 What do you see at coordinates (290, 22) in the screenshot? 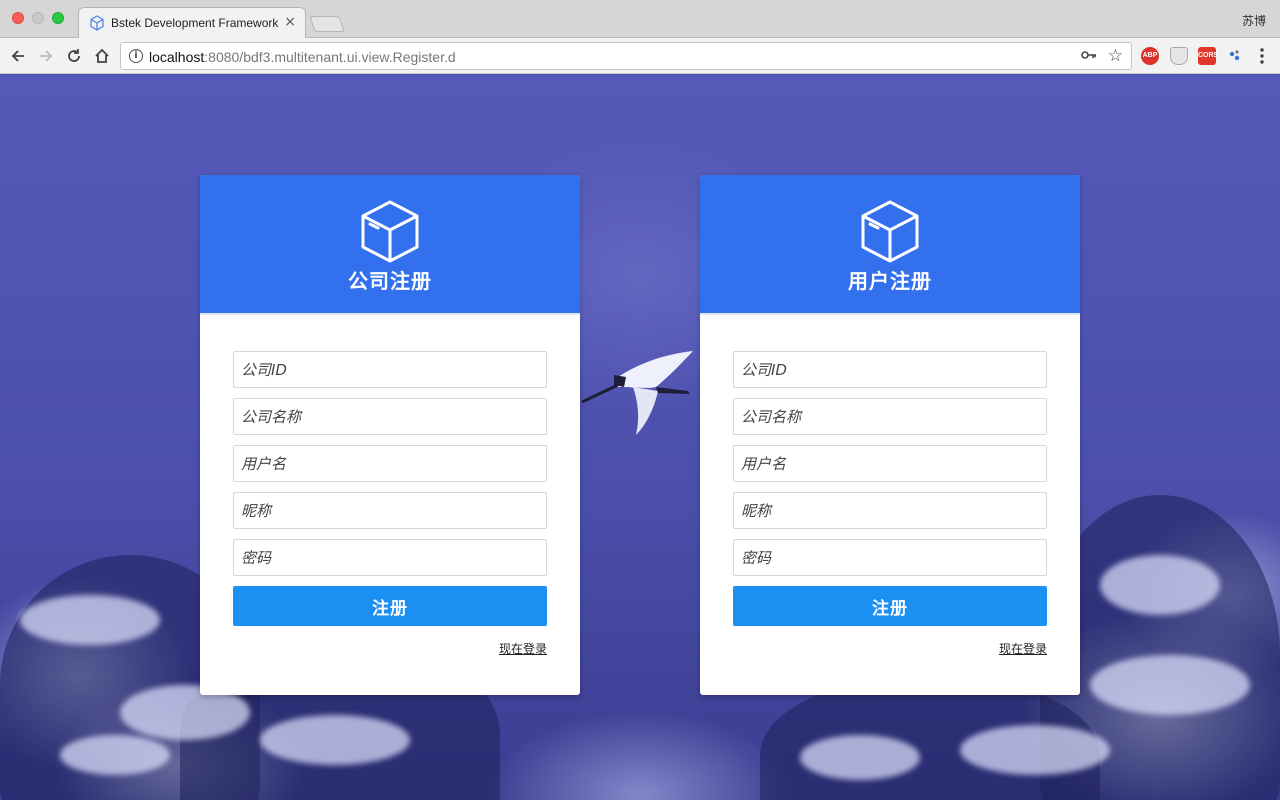
I see `tab-close-icon: ×` at bounding box center [290, 22].